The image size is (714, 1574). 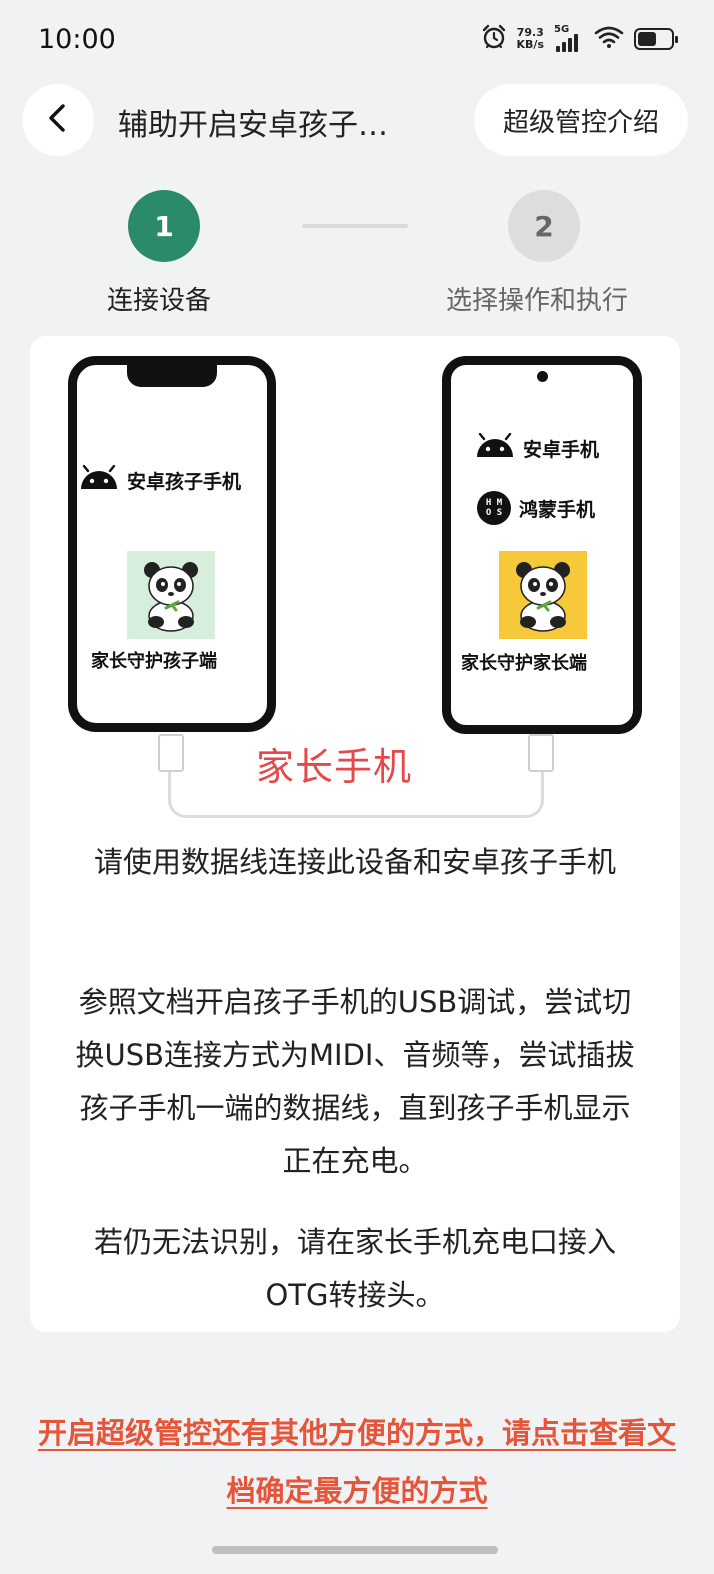 What do you see at coordinates (357, 40) in the screenshot?
I see `status-bar: 10:00 79.3 KB/s 5G` at bounding box center [357, 40].